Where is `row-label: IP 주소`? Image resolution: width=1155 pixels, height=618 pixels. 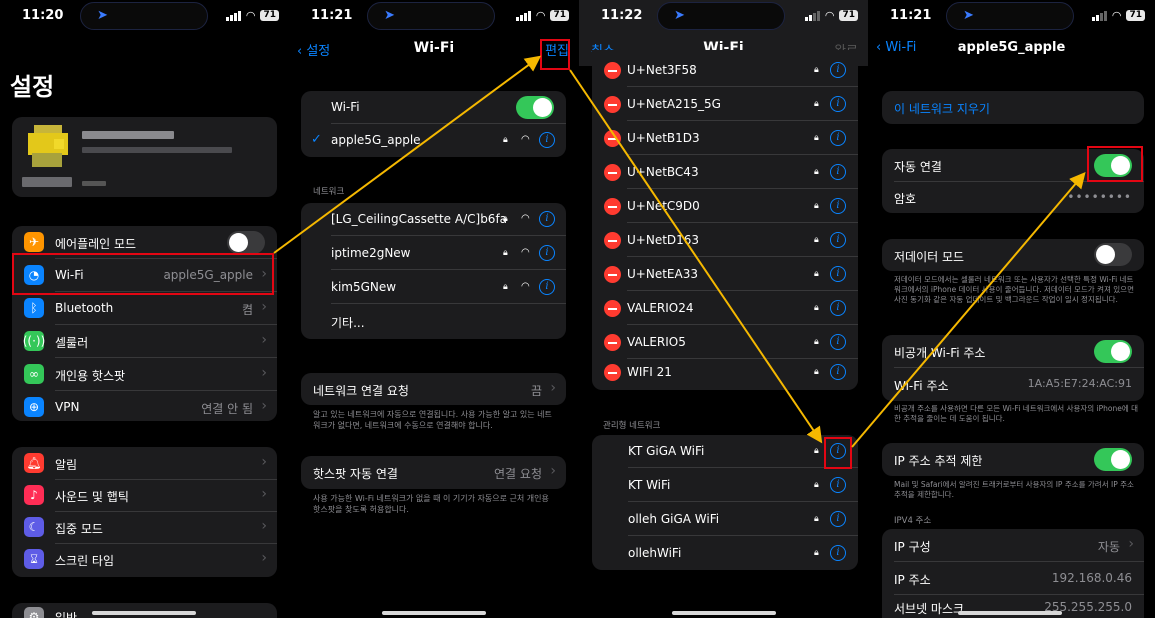
row-label: IP 주소 is located at coordinates (912, 580).